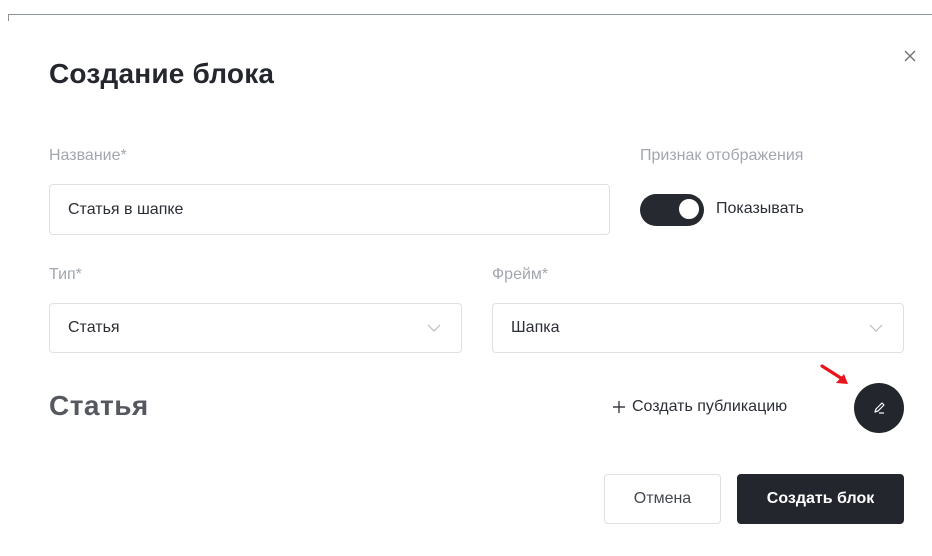  I want to click on pencil-icon, so click(879, 408).